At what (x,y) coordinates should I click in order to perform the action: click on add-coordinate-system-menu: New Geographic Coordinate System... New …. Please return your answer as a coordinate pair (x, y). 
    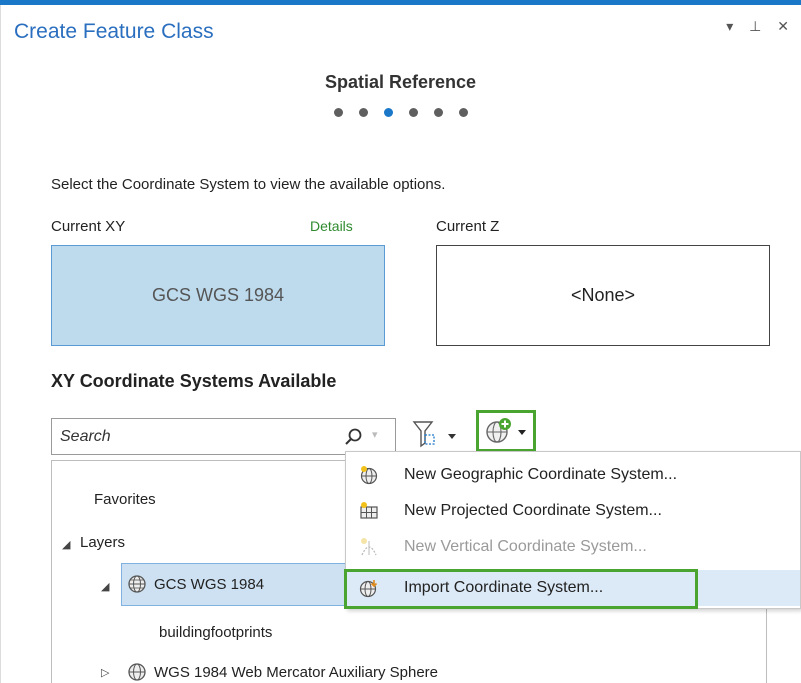
    Looking at the image, I should click on (573, 530).